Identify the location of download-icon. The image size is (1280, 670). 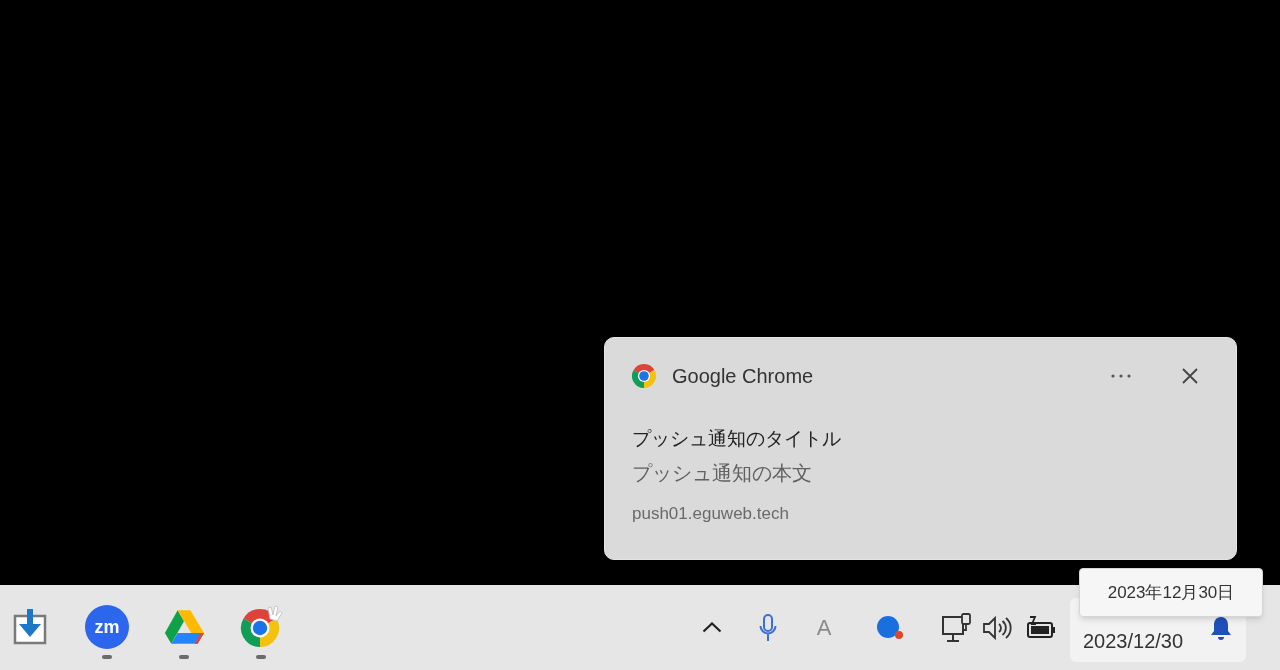
(30, 627).